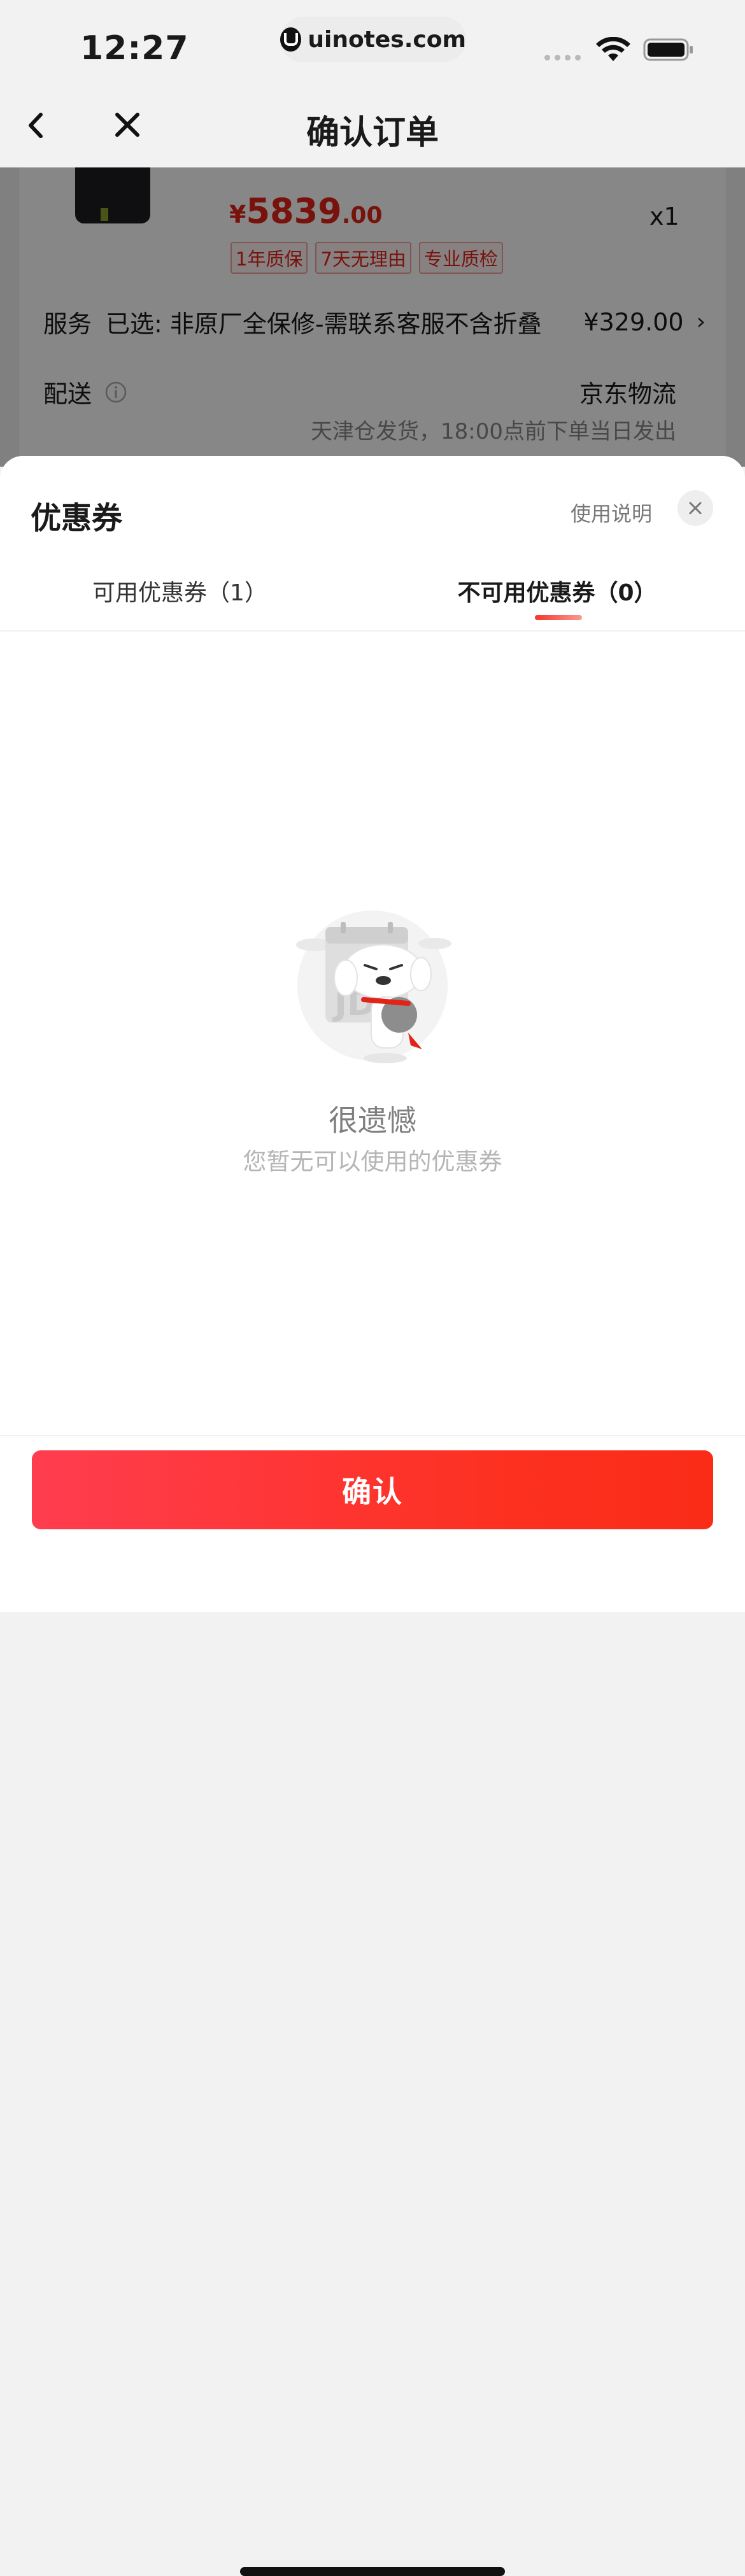  I want to click on battery-icon, so click(668, 49).